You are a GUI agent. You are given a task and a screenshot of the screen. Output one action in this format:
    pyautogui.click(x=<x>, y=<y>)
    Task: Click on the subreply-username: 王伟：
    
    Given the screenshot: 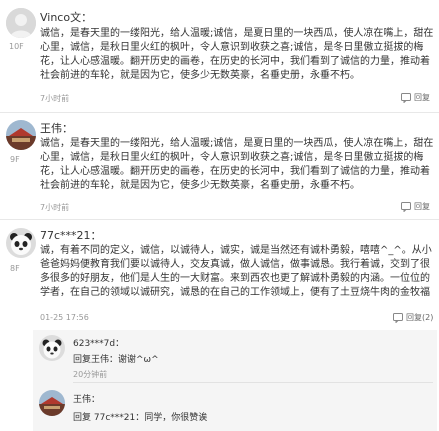 What is the action you would take?
    pyautogui.click(x=86, y=398)
    